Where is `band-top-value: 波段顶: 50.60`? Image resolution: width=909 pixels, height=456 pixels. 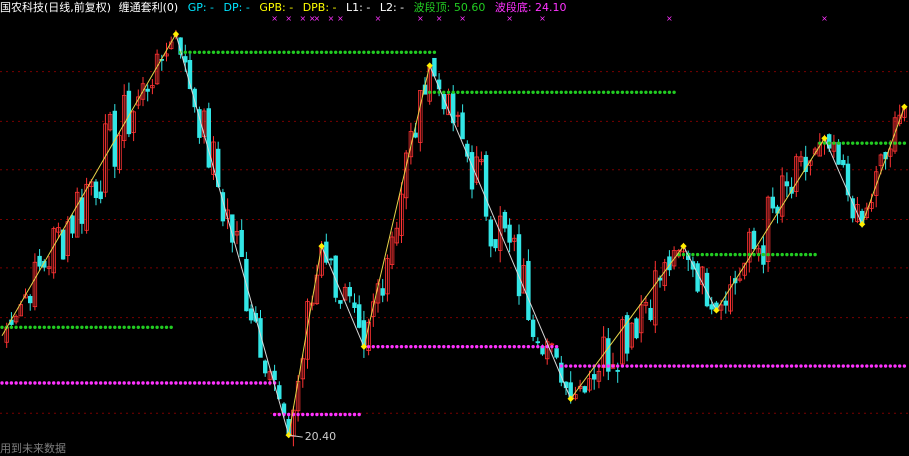 band-top-value: 波段顶: 50.60 is located at coordinates (449, 7).